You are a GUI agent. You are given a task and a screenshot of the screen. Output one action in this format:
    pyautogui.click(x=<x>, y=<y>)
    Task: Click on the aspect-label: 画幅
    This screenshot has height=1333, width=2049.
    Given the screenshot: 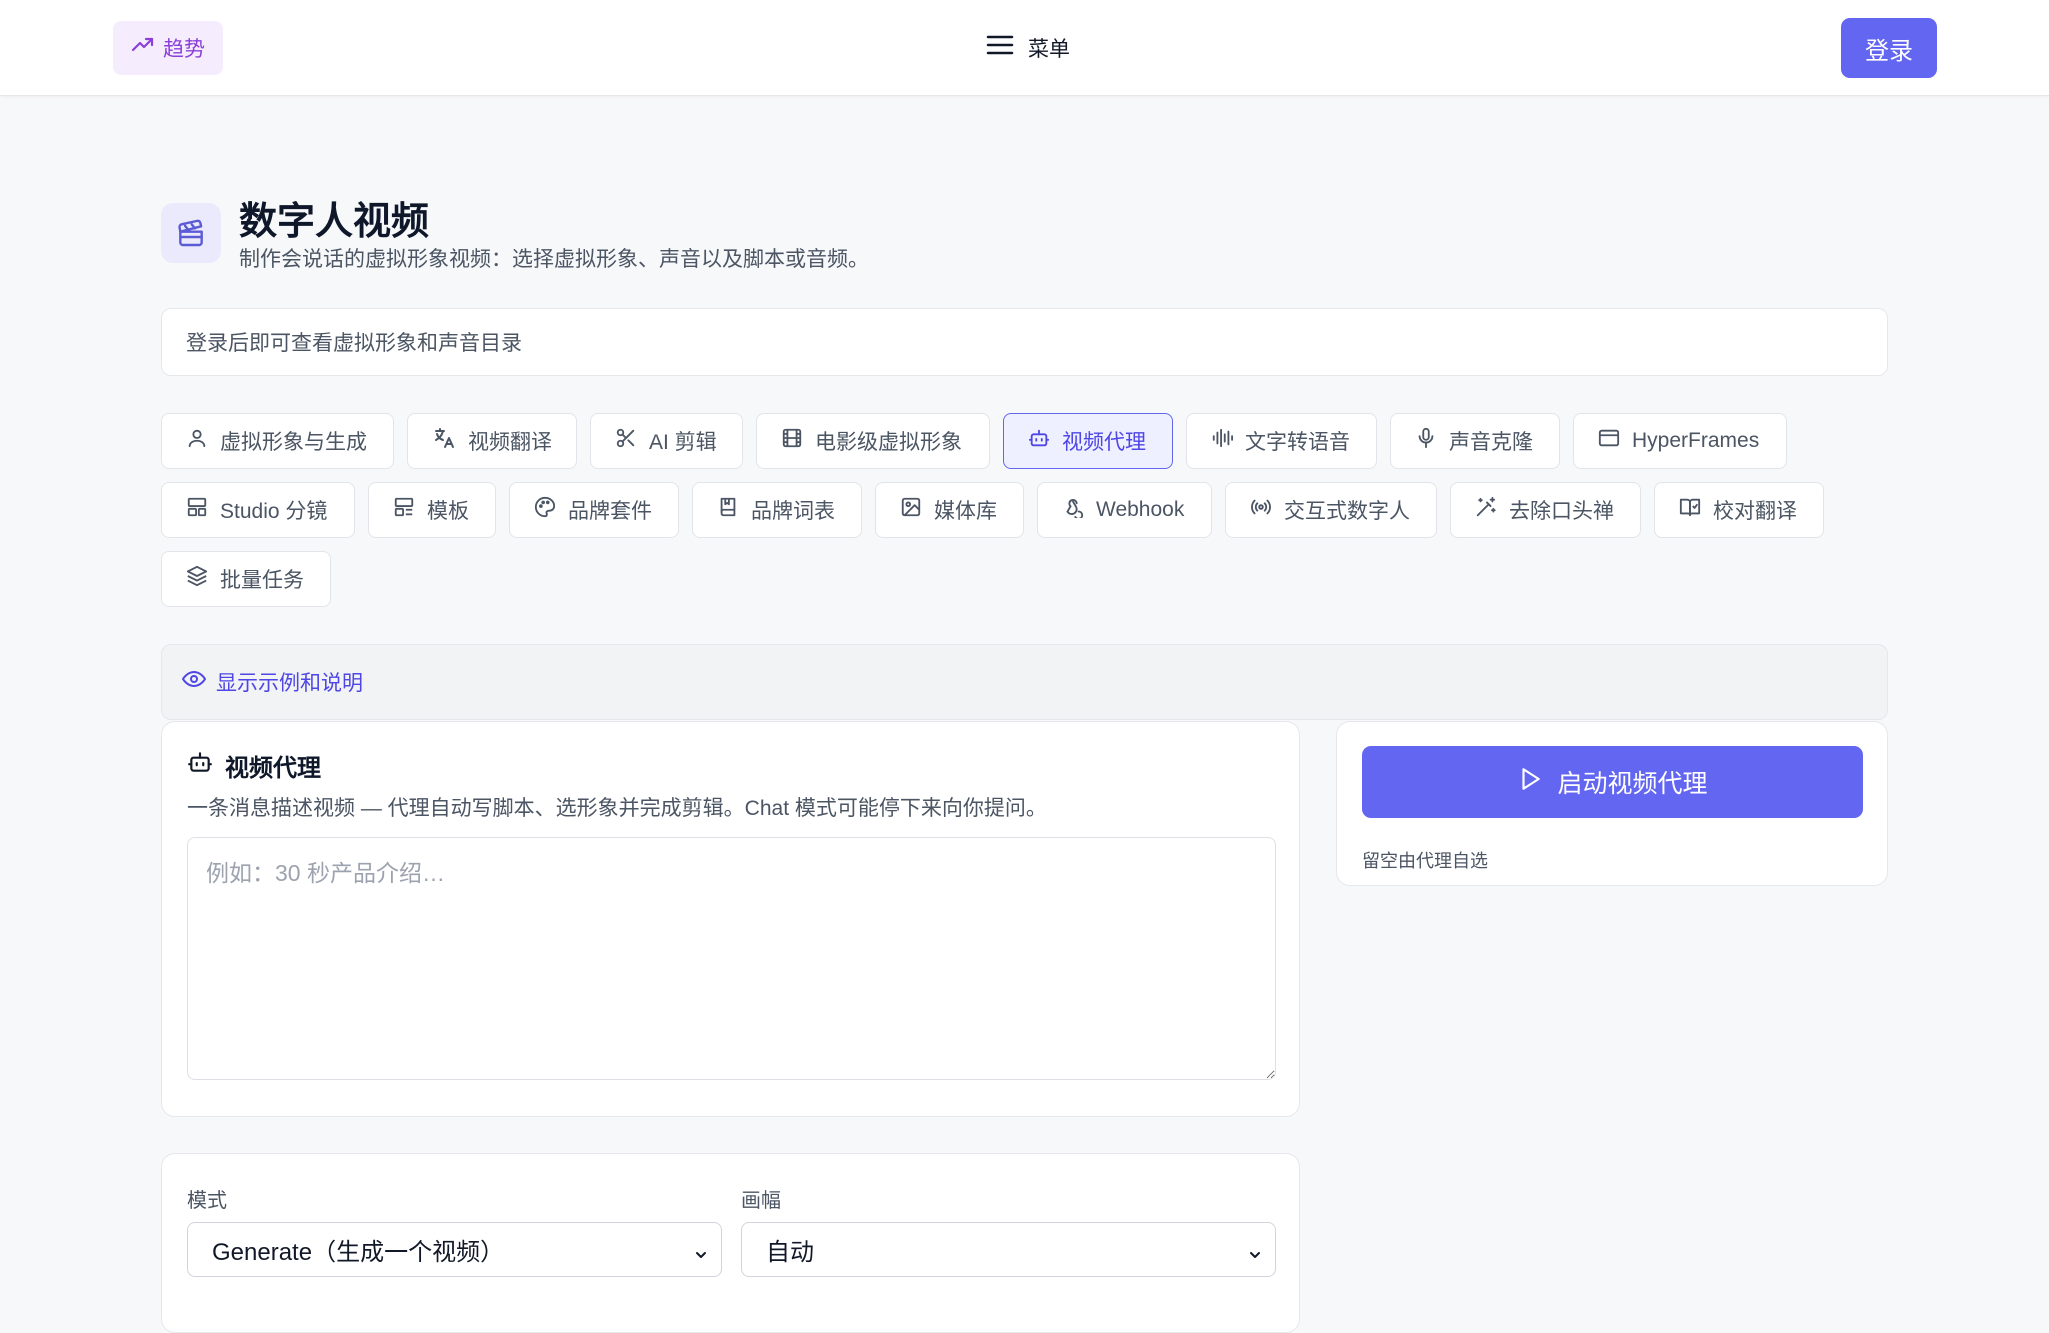 What is the action you would take?
    pyautogui.click(x=761, y=1201)
    